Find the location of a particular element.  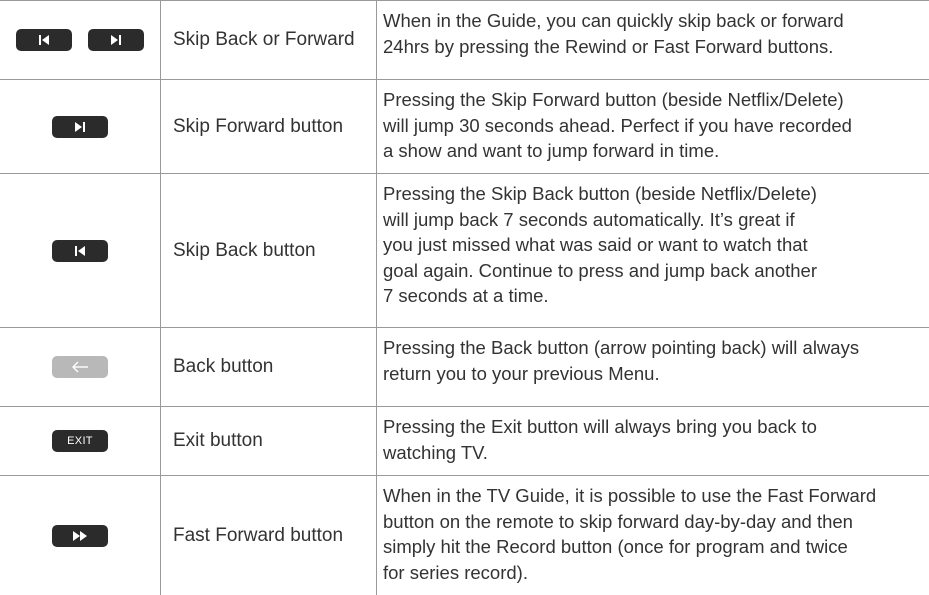

description-line: a show and want to jump forward in time. is located at coordinates (551, 150).